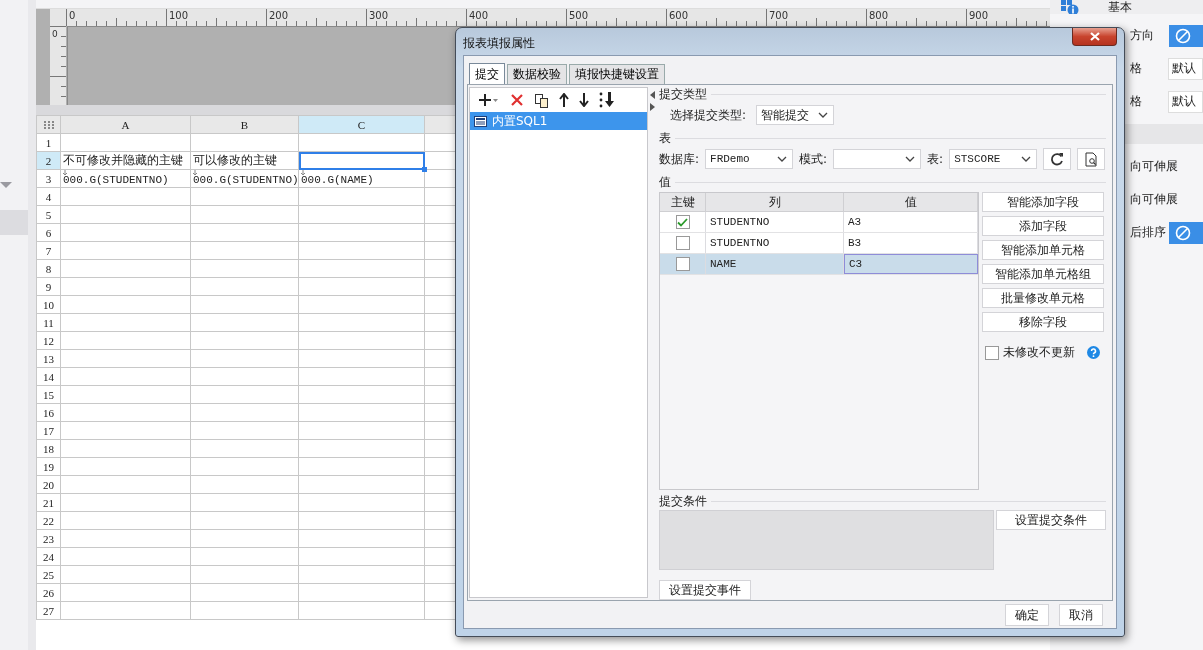  What do you see at coordinates (489, 100) in the screenshot?
I see `add-icon` at bounding box center [489, 100].